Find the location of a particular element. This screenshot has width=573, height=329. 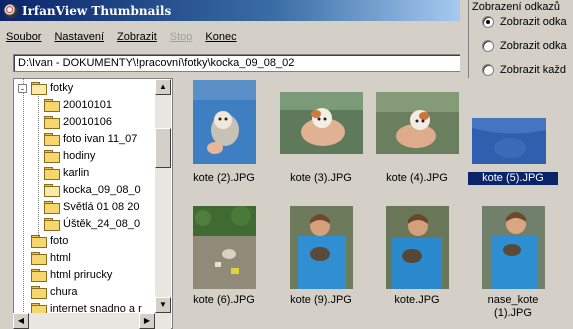

tree-item-label: html prirucky is located at coordinates (81, 275).